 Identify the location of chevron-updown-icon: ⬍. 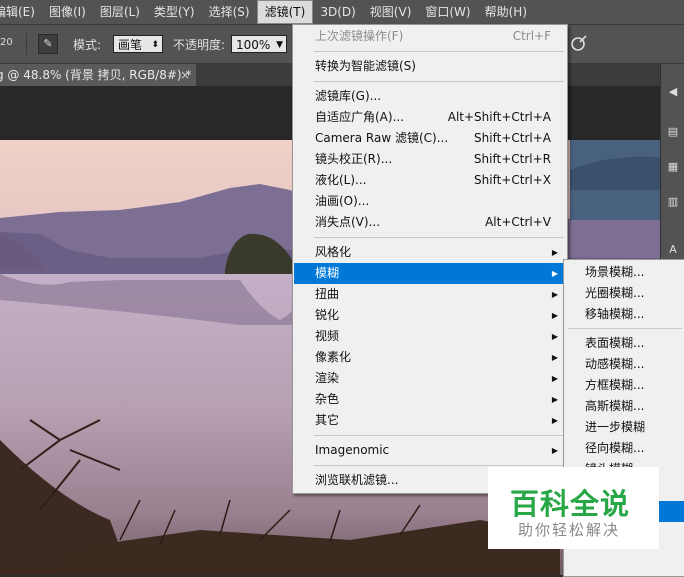
(155, 45).